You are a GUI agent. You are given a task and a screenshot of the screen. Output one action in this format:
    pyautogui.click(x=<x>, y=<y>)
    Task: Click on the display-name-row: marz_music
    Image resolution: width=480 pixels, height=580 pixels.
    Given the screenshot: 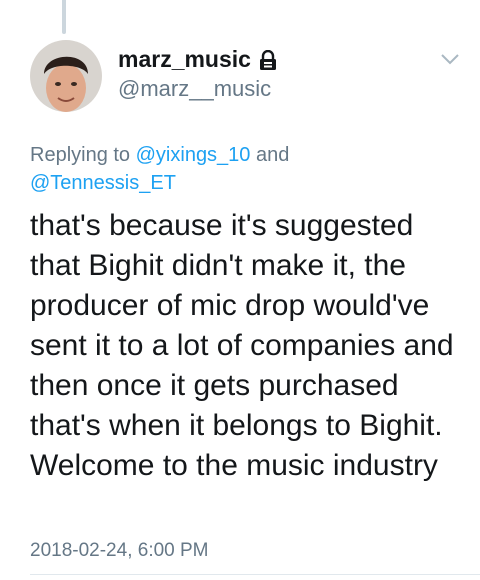 What is the action you would take?
    pyautogui.click(x=197, y=59)
    